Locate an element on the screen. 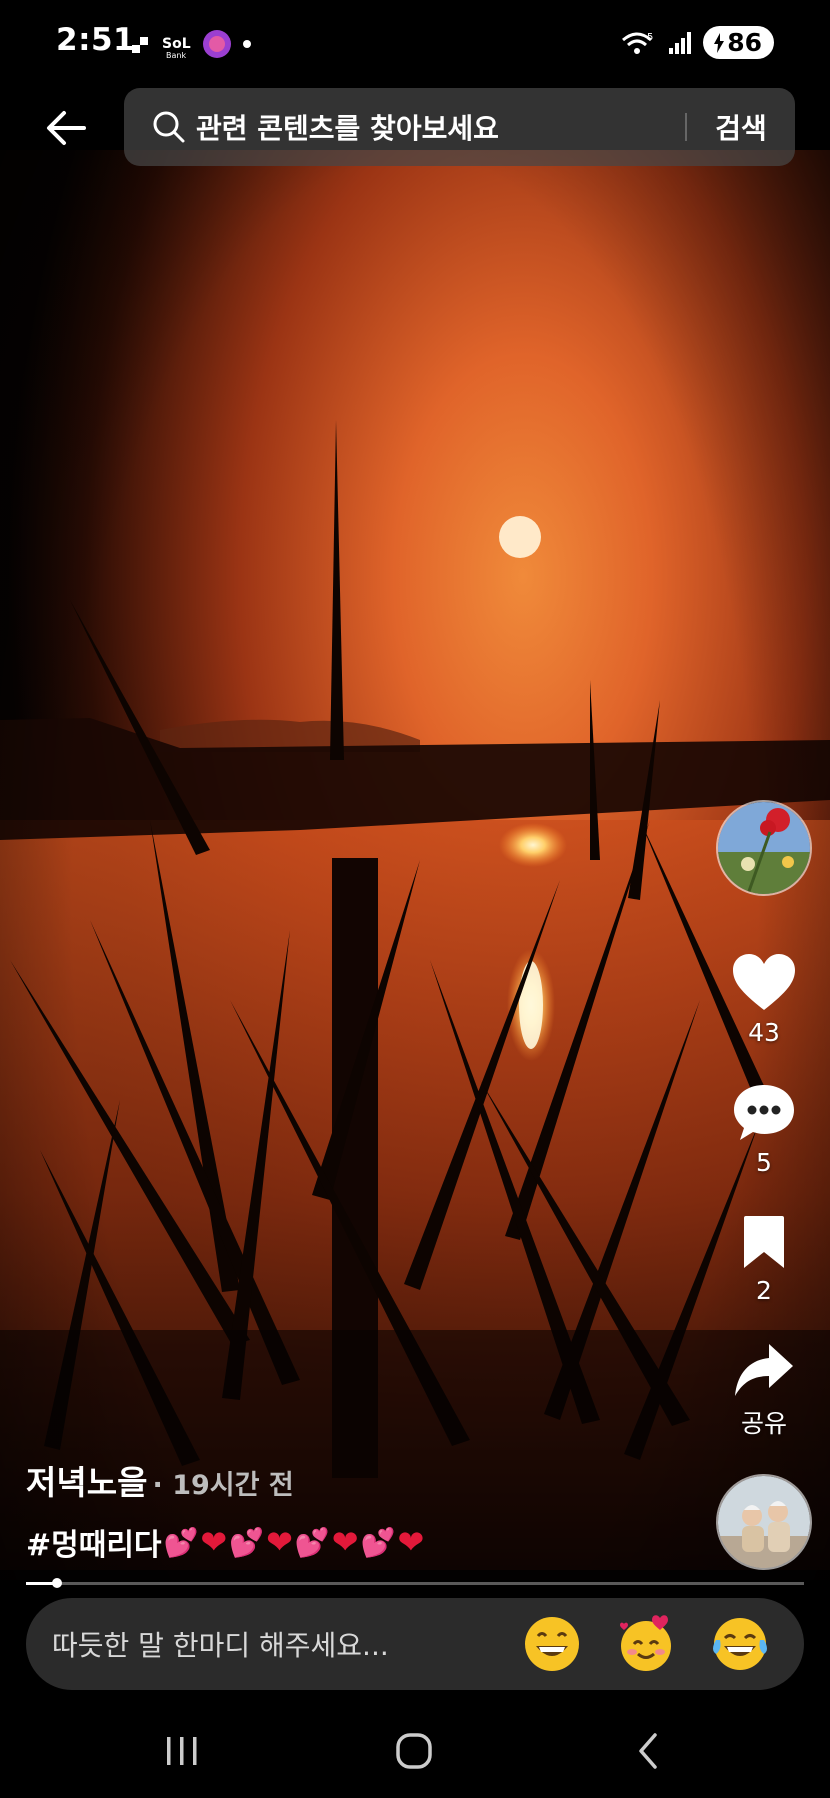 This screenshot has width=830, height=1798. charging-bolt-icon is located at coordinates (719, 42).